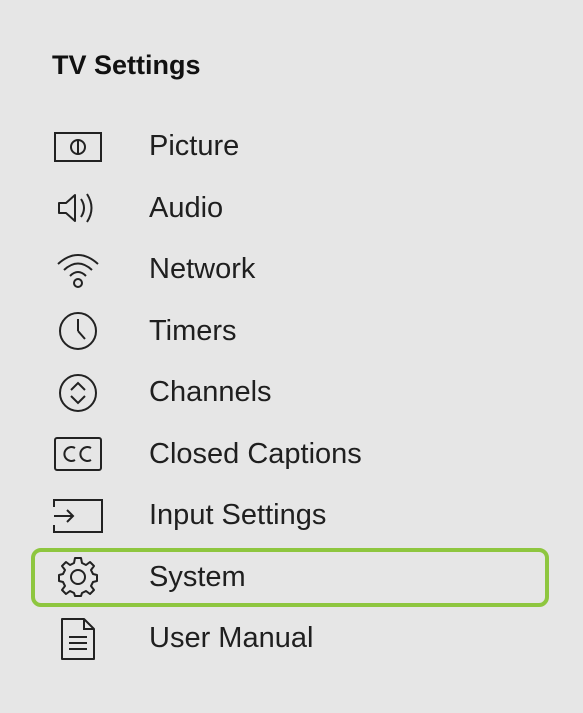 The height and width of the screenshot is (713, 583). I want to click on menu-item-channels: Channels, so click(291, 393).